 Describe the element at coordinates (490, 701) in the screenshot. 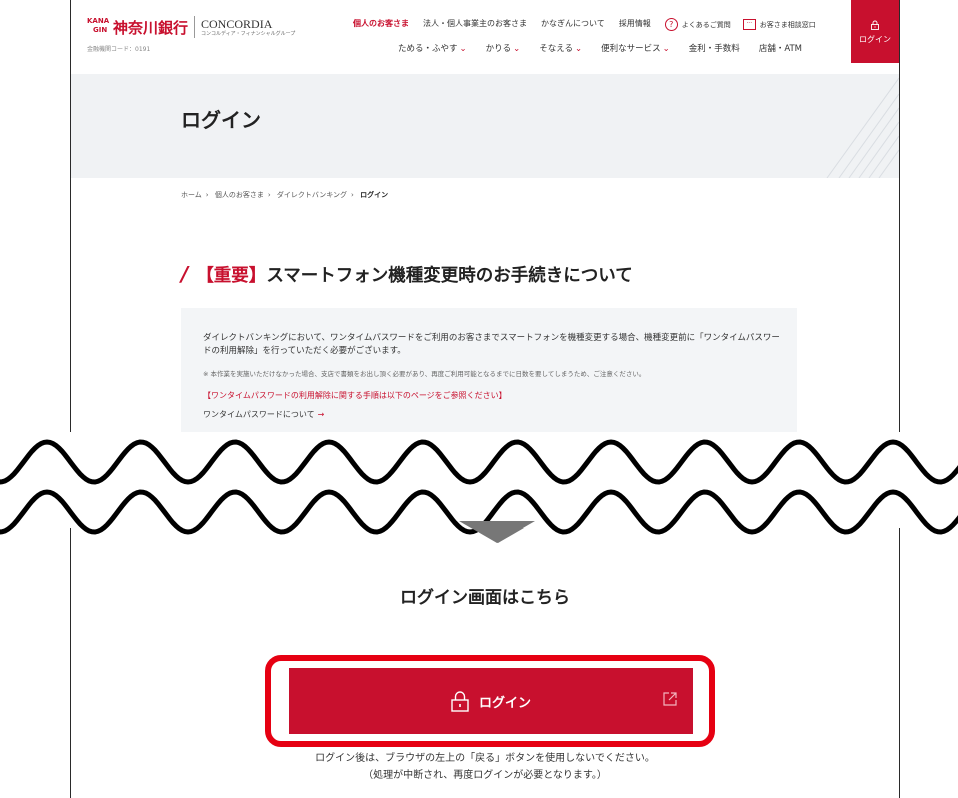

I see `login-button-highlight` at that location.